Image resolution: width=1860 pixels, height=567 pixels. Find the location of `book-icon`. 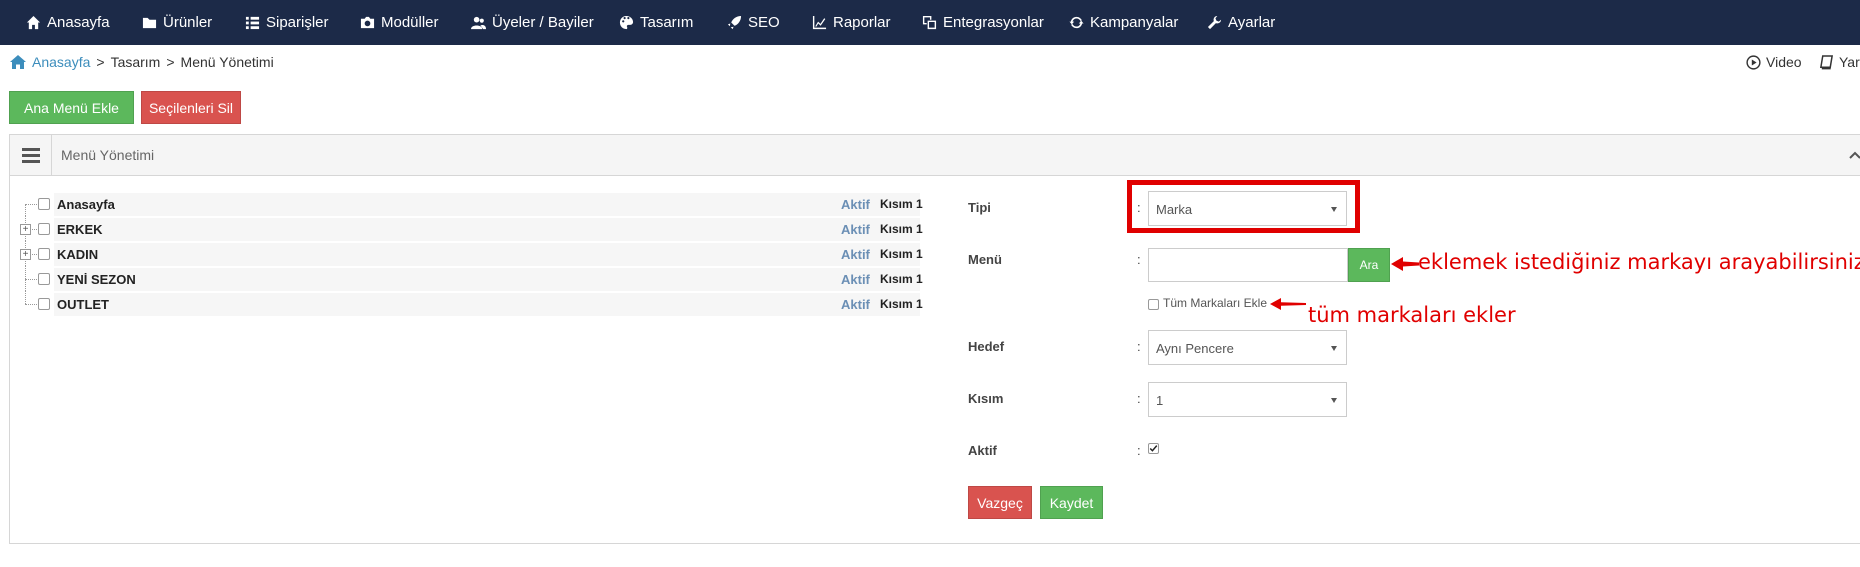

book-icon is located at coordinates (1826, 61).